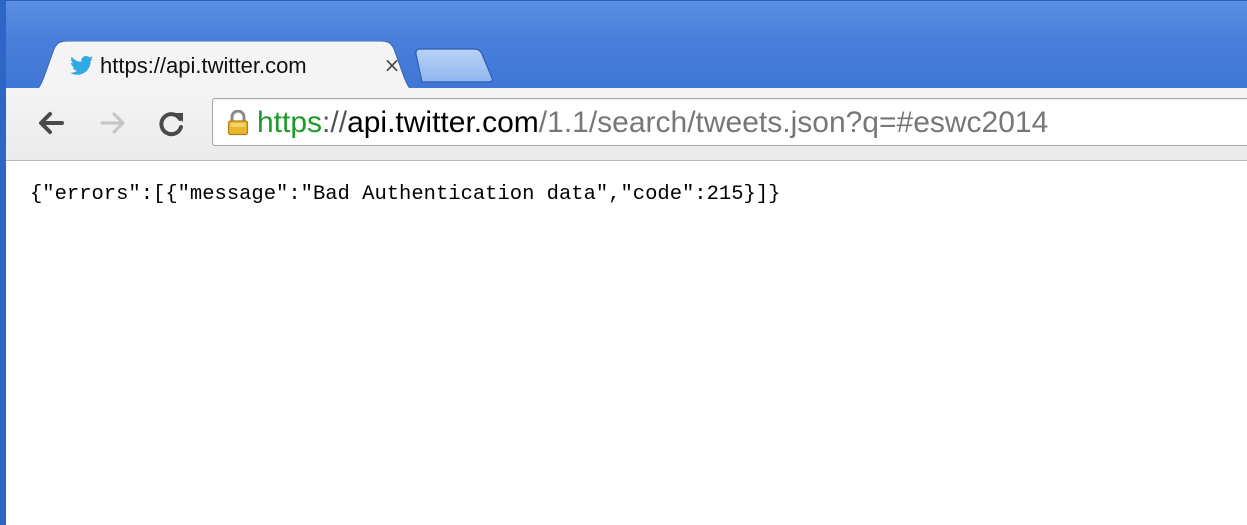 This screenshot has height=525, width=1247. I want to click on twitter-bird-icon, so click(82, 66).